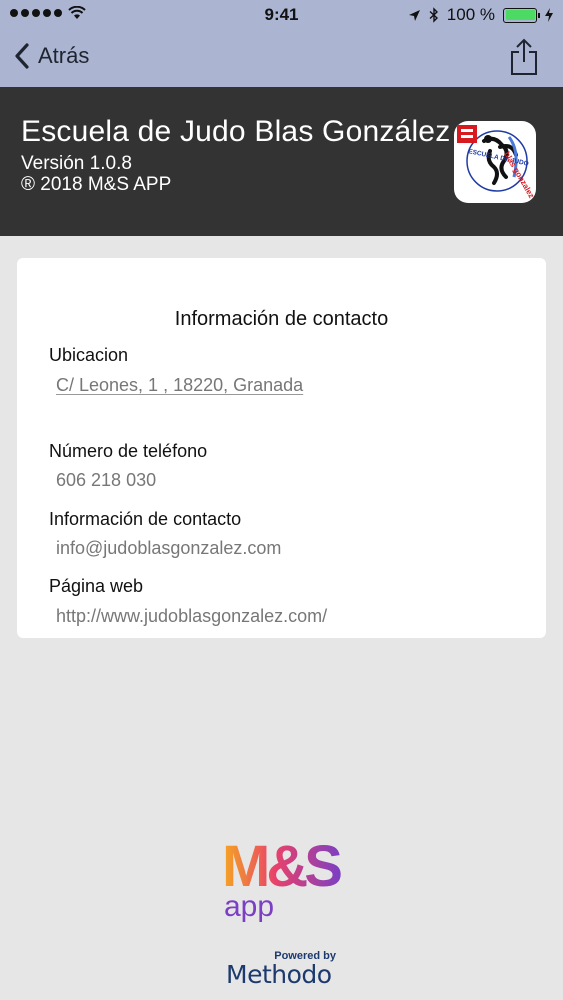  Describe the element at coordinates (179, 385) in the screenshot. I see `location-link: C/ Leones, 1 , 18220, Granada` at that location.